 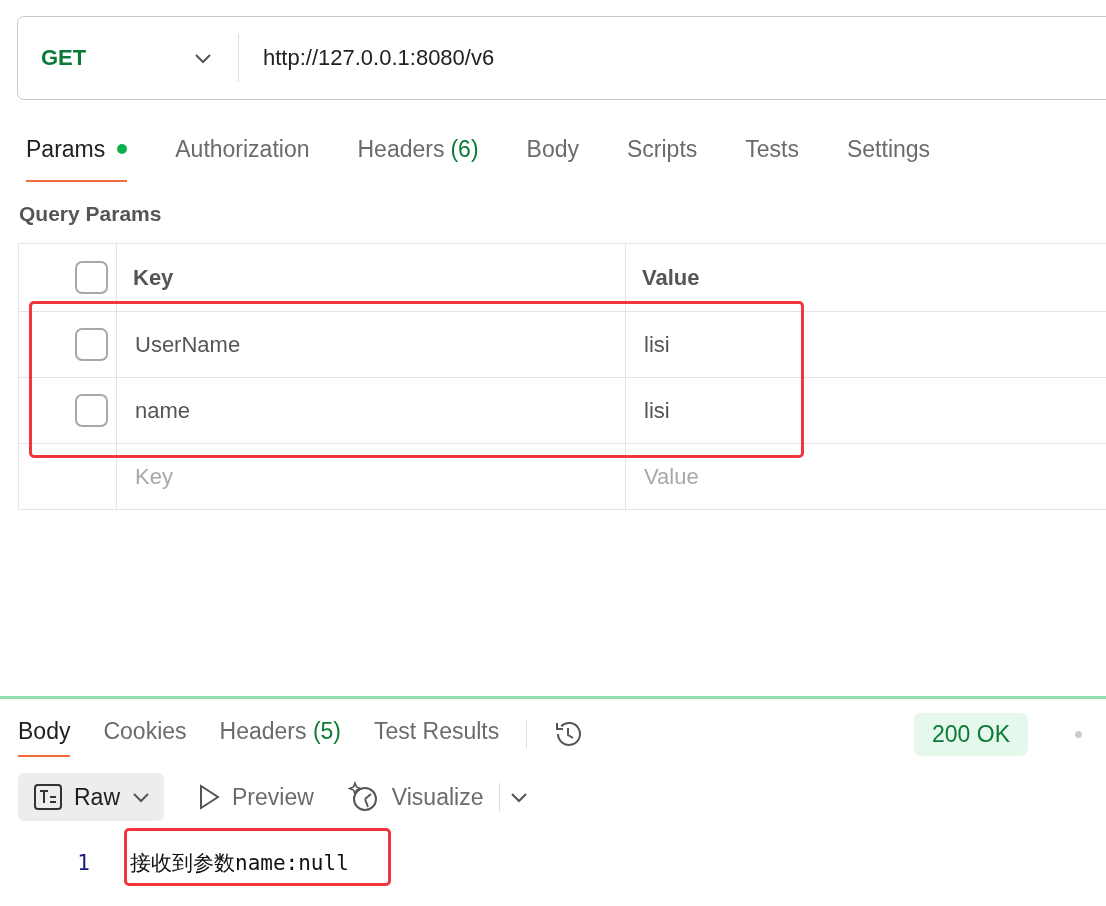 I want to click on format-dropdown: Raw, so click(x=91, y=797).